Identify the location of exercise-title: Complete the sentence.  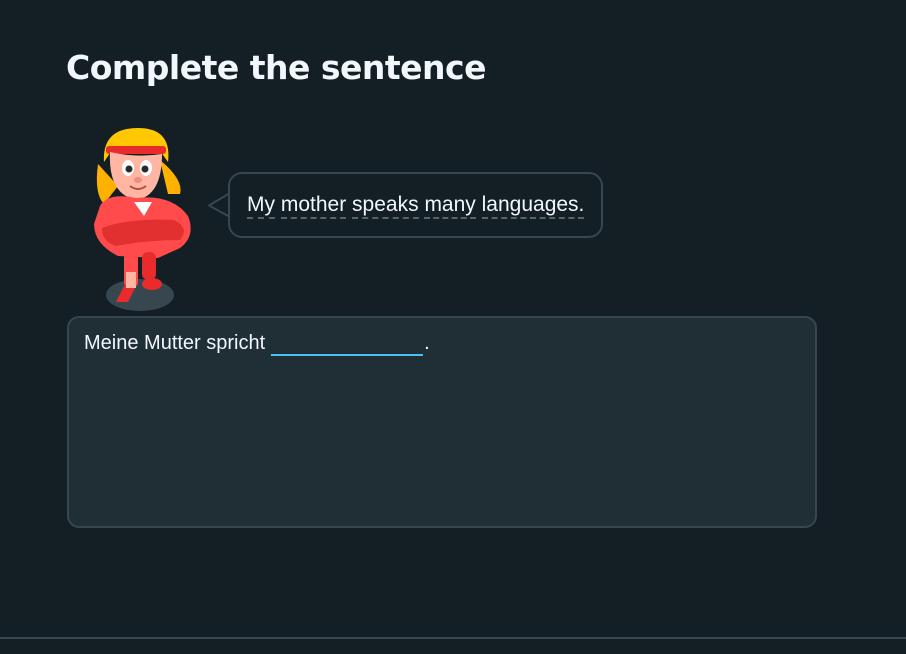
(276, 67).